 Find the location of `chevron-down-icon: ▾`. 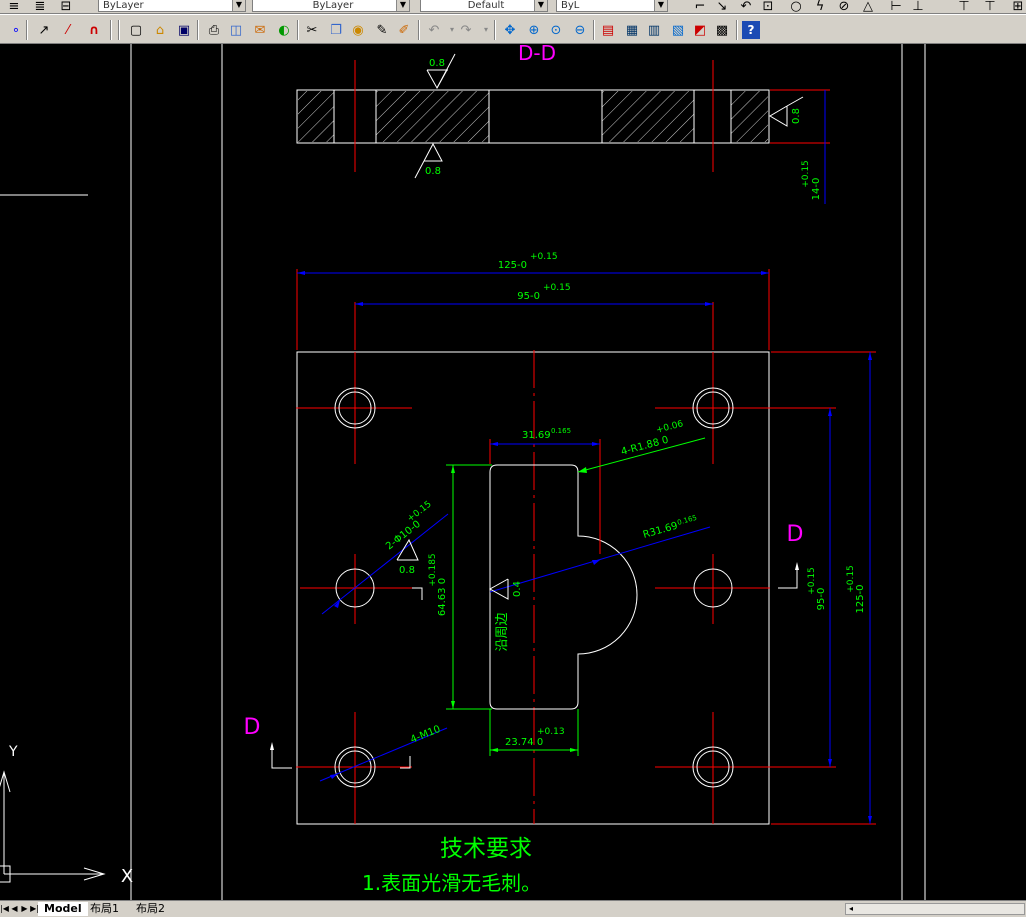

chevron-down-icon: ▾ is located at coordinates (486, 30).